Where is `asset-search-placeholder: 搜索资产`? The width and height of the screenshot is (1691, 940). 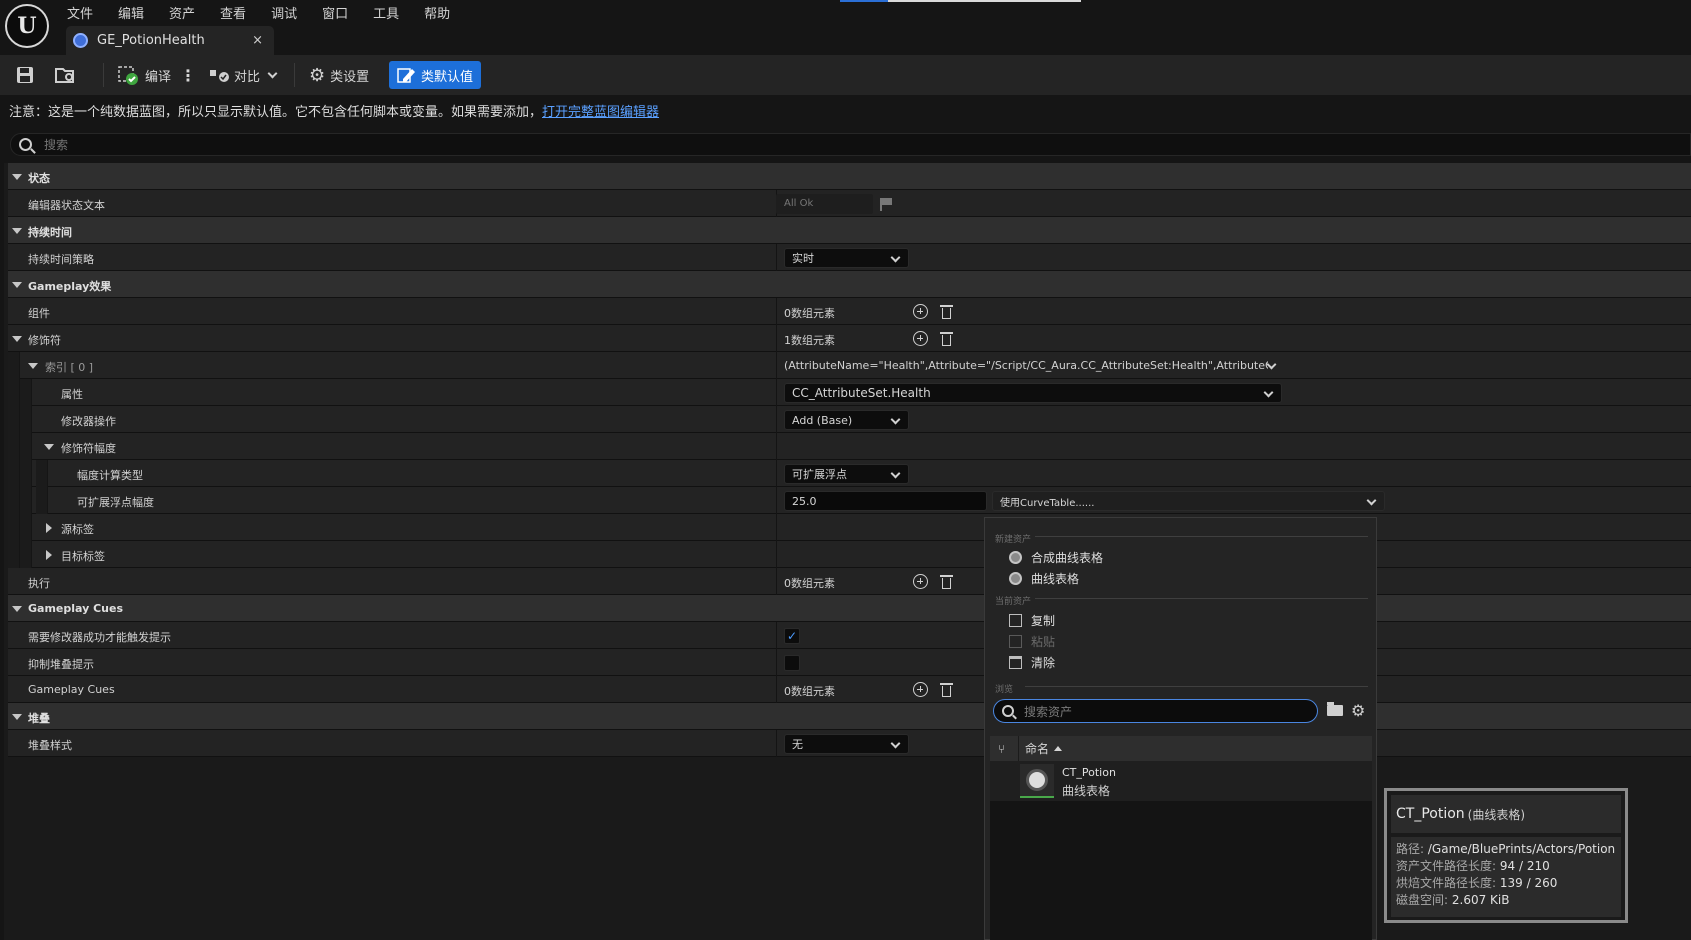 asset-search-placeholder: 搜索资产 is located at coordinates (1048, 711).